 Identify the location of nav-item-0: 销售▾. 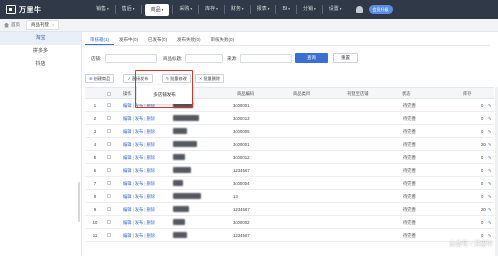
(102, 9).